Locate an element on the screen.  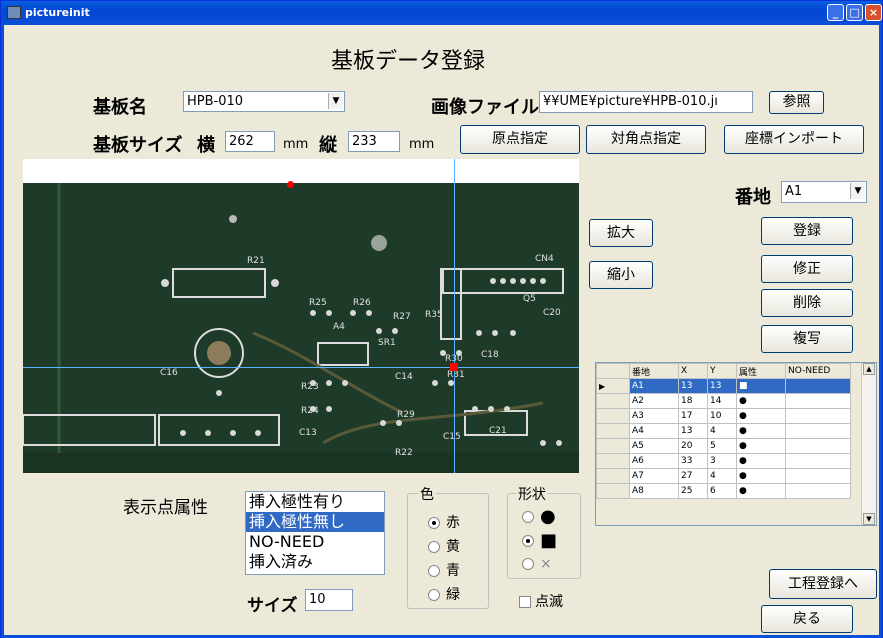
cell-x: 18 is located at coordinates (693, 401).